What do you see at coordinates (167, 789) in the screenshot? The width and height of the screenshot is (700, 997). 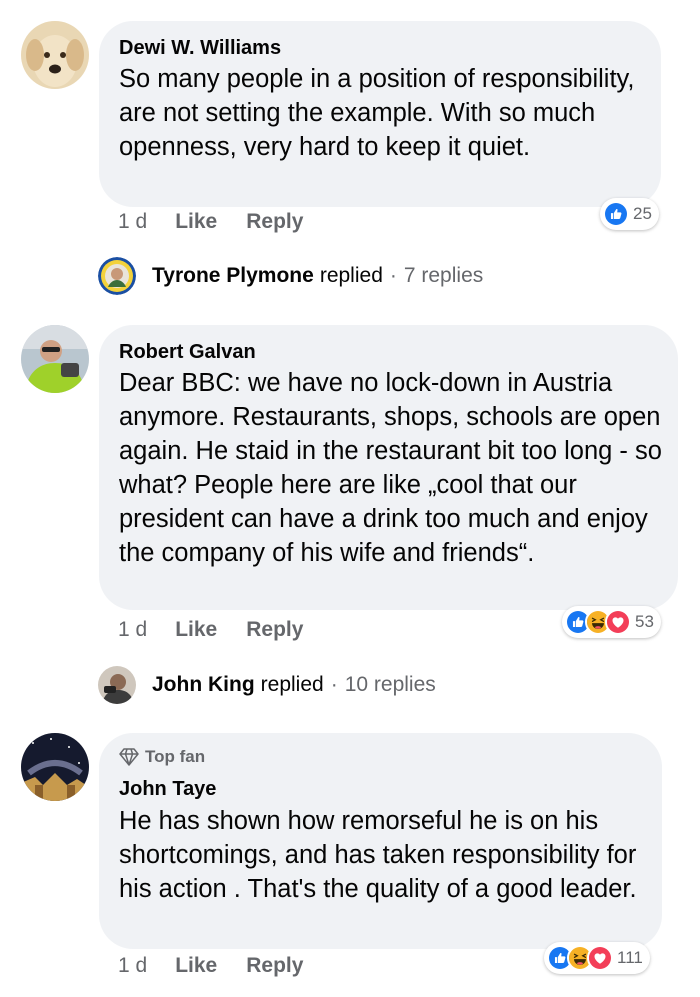 I see `comment-author: John Taye` at bounding box center [167, 789].